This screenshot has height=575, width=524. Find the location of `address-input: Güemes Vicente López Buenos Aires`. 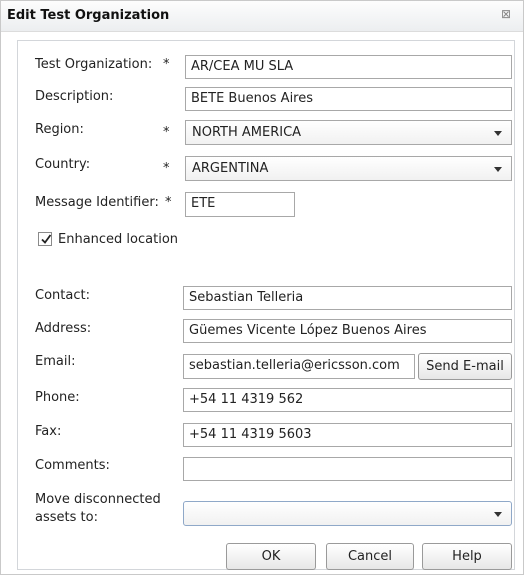

address-input: Güemes Vicente López Buenos Aires is located at coordinates (347, 331).